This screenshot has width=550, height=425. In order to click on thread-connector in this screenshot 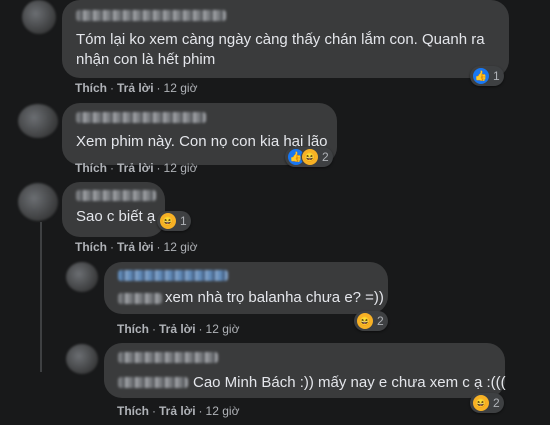, I will do `click(41, 297)`.